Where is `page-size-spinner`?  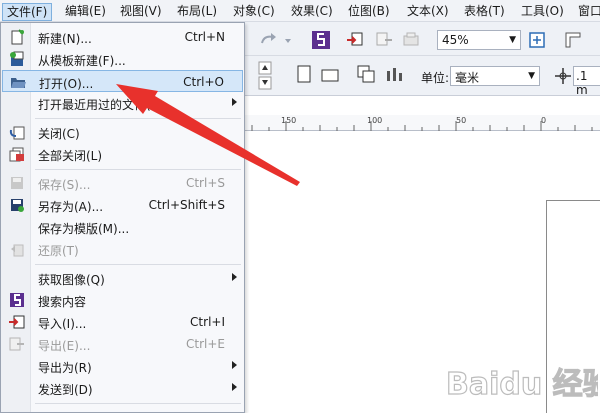 page-size-spinner is located at coordinates (266, 76).